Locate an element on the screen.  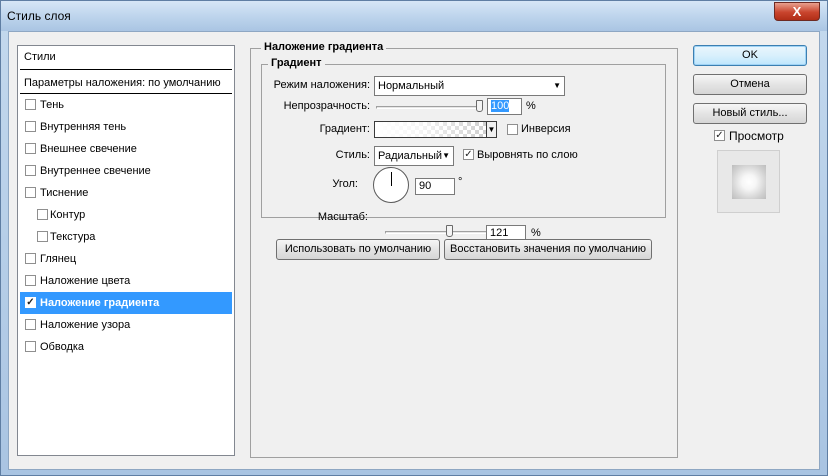
opacity-slider-track is located at coordinates (429, 107).